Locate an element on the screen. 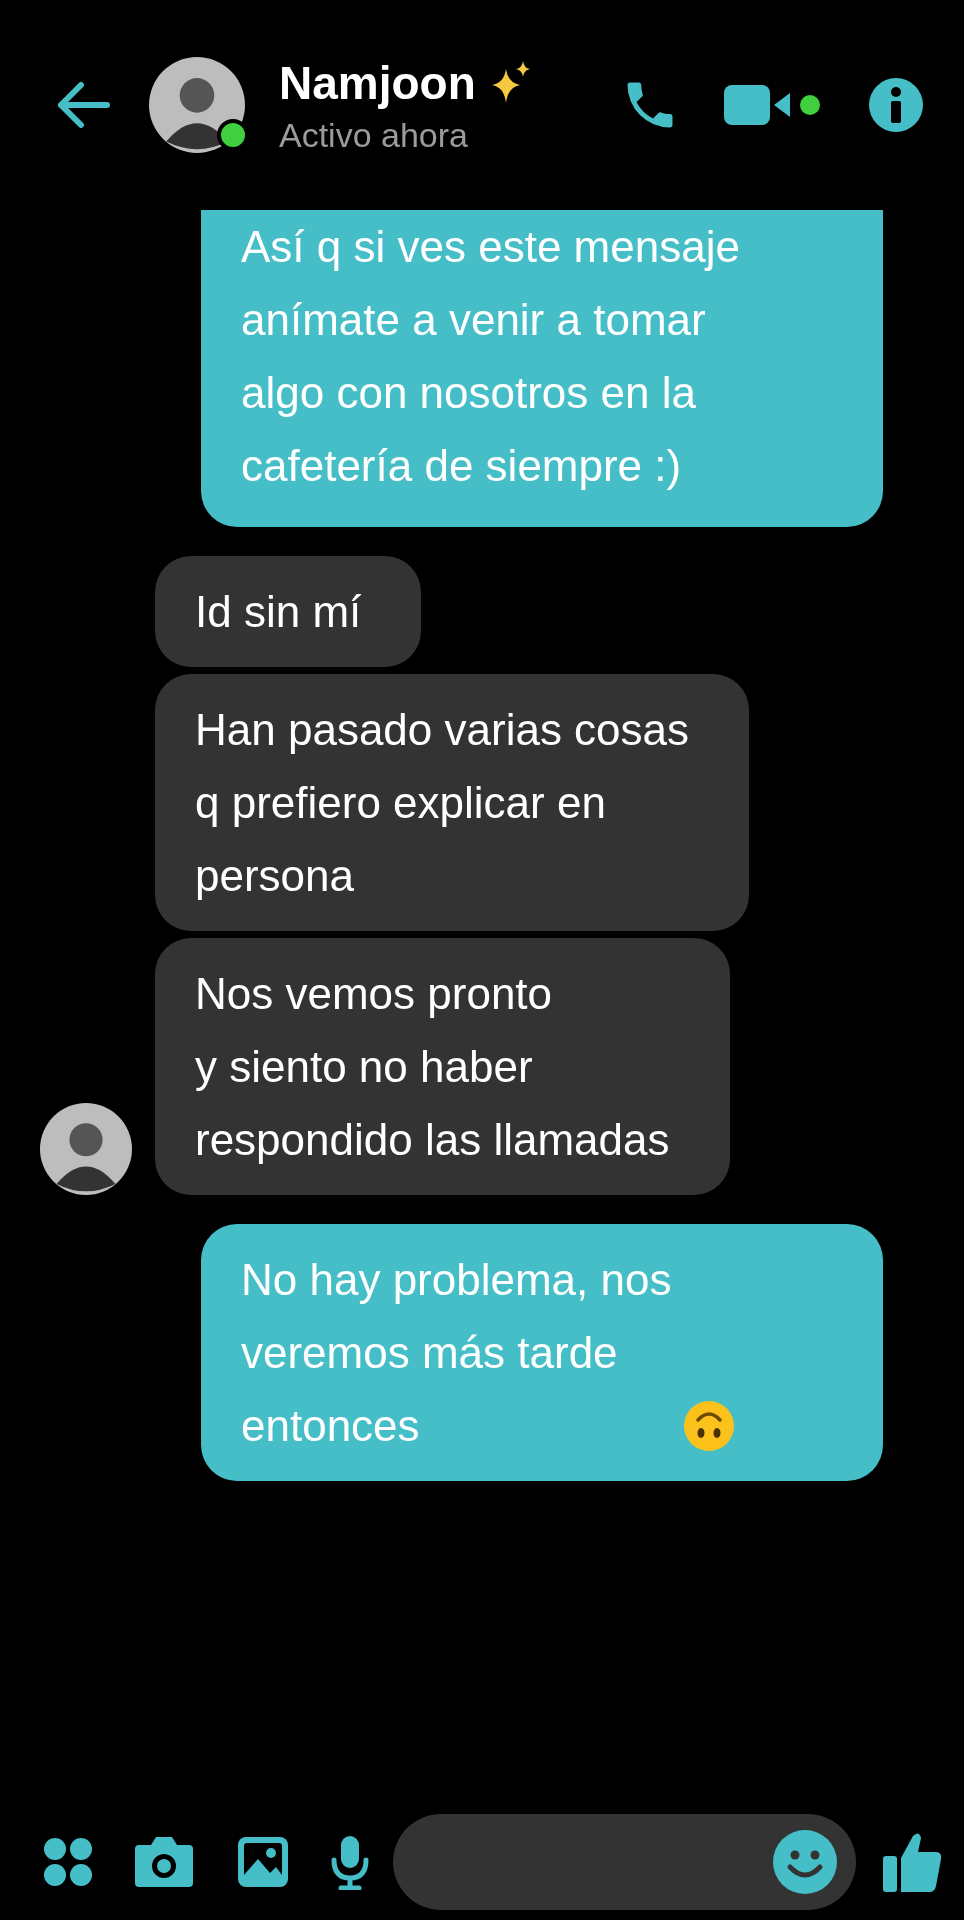 This screenshot has height=1920, width=964. contact-name: Namjoon is located at coordinates (377, 82).